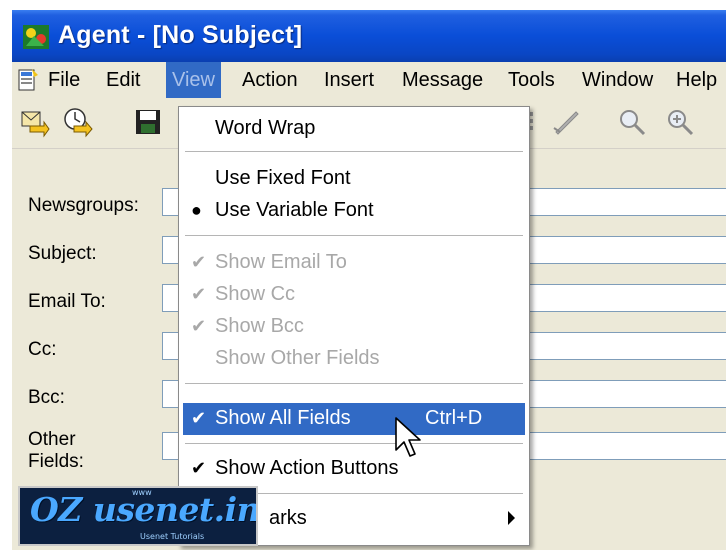 The height and width of the screenshot is (550, 726). What do you see at coordinates (354, 295) in the screenshot?
I see `menu-item-show-cc: ✔ Show Cc` at bounding box center [354, 295].